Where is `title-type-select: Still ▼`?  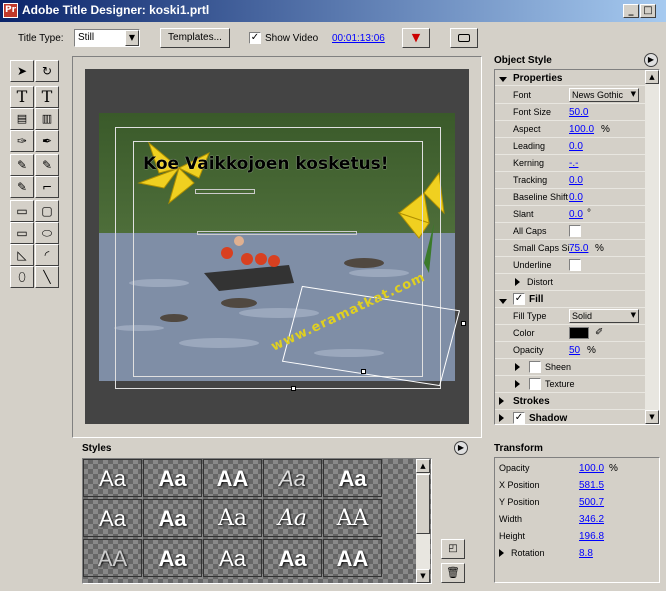 title-type-select: Still ▼ is located at coordinates (107, 38).